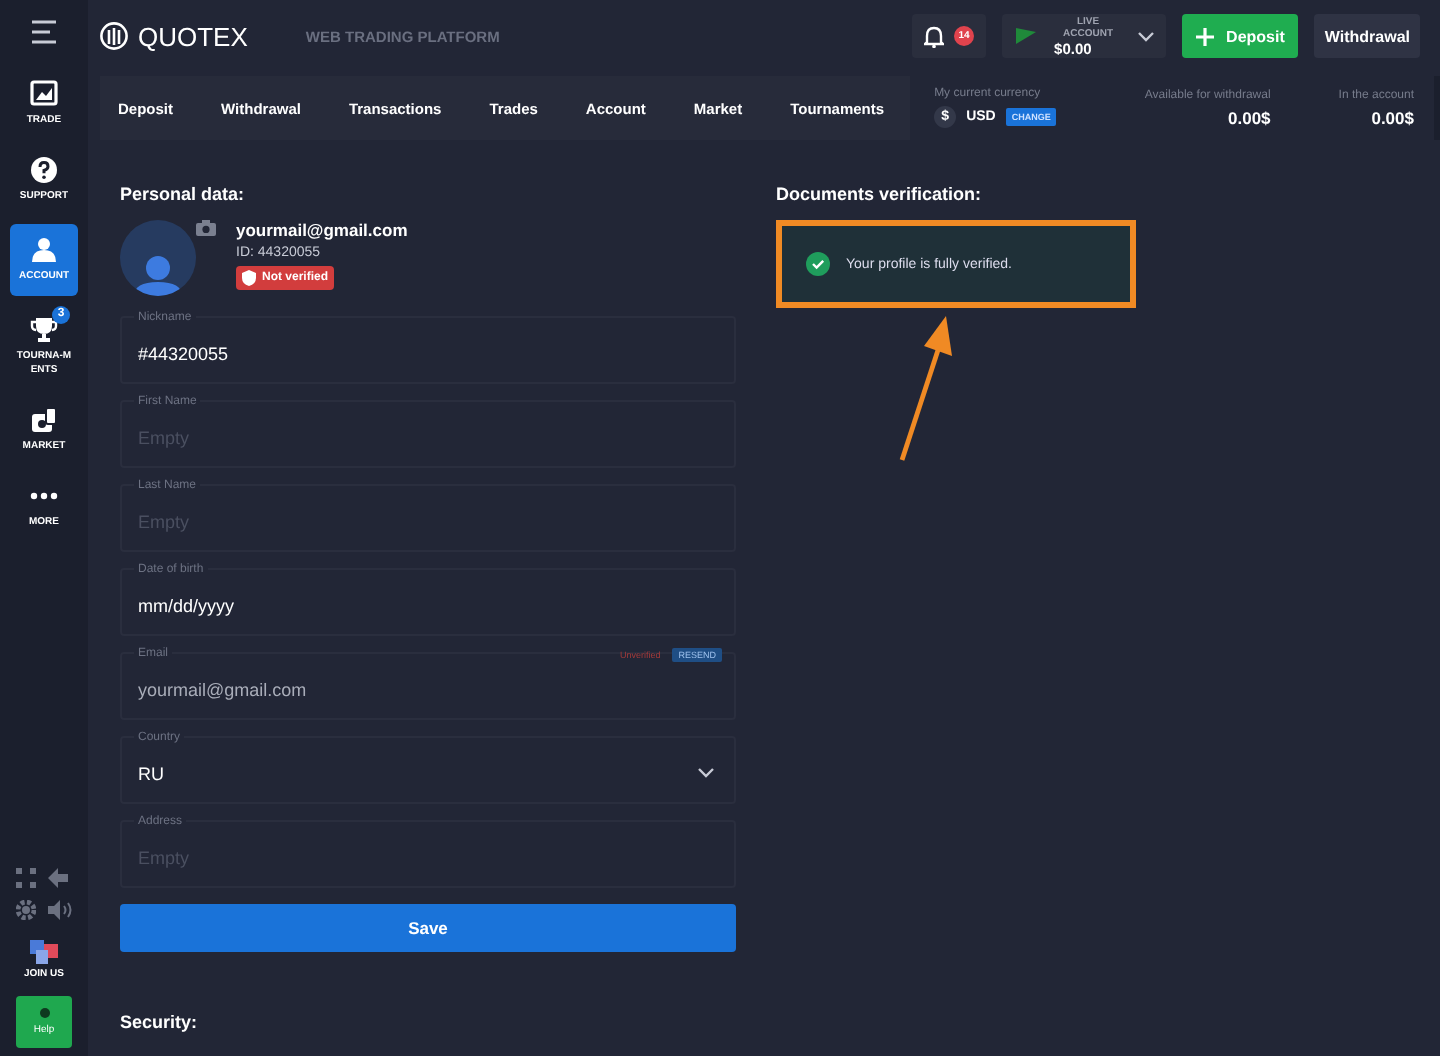 This screenshot has width=1440, height=1056. I want to click on withdrawal-button: Withdrawal, so click(1367, 36).